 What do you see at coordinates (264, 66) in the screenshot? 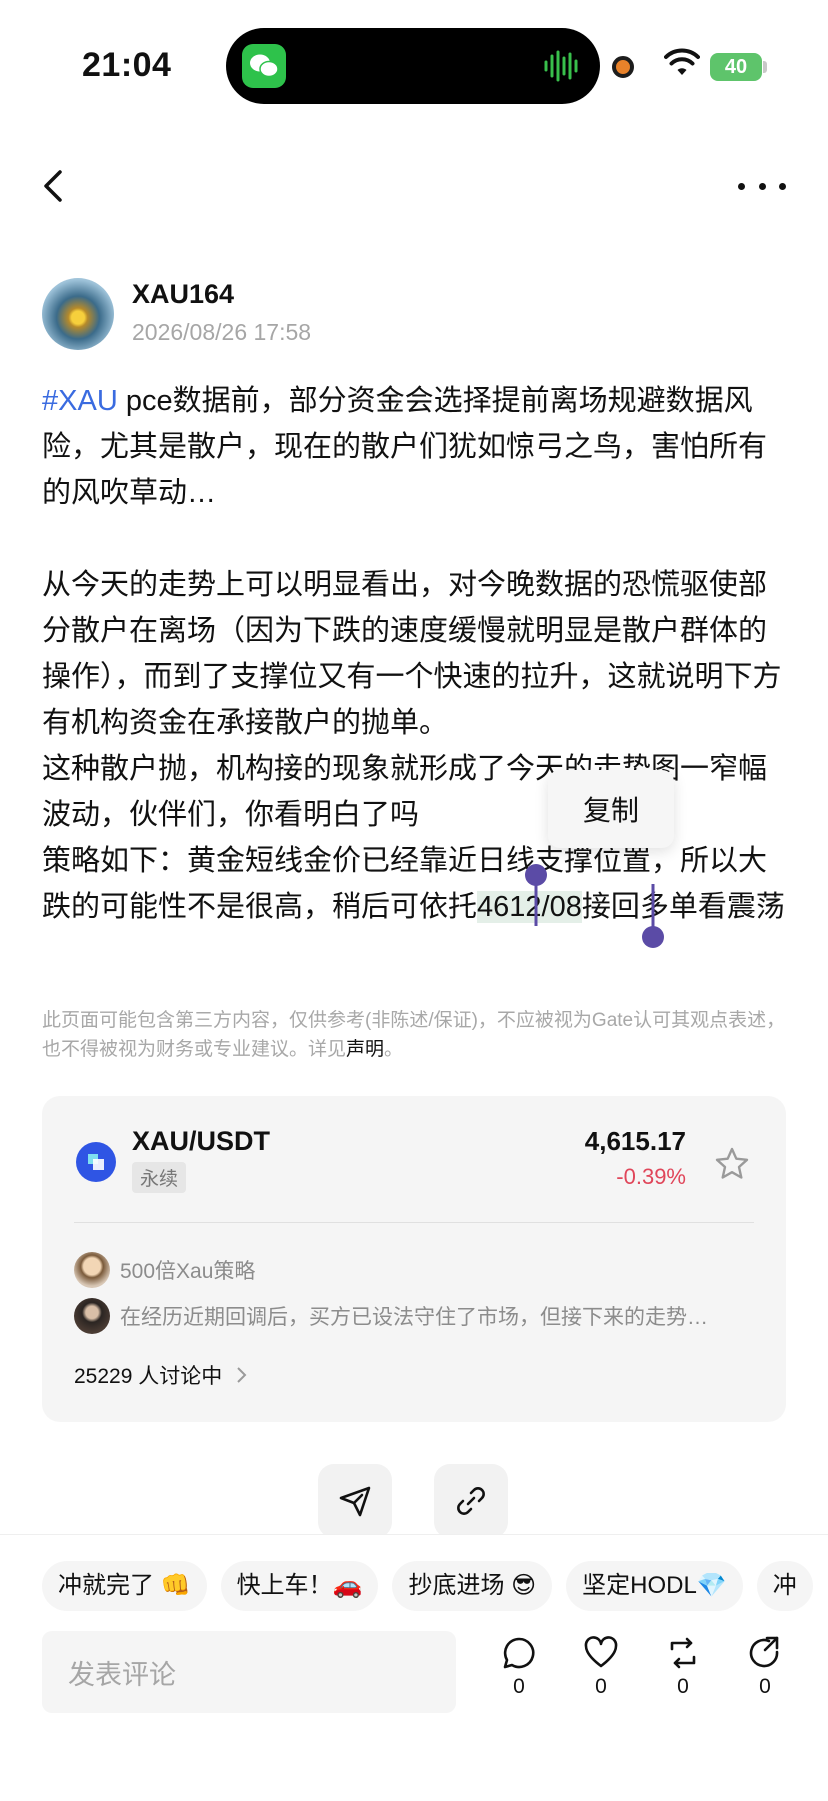
I see `wechat-icon` at bounding box center [264, 66].